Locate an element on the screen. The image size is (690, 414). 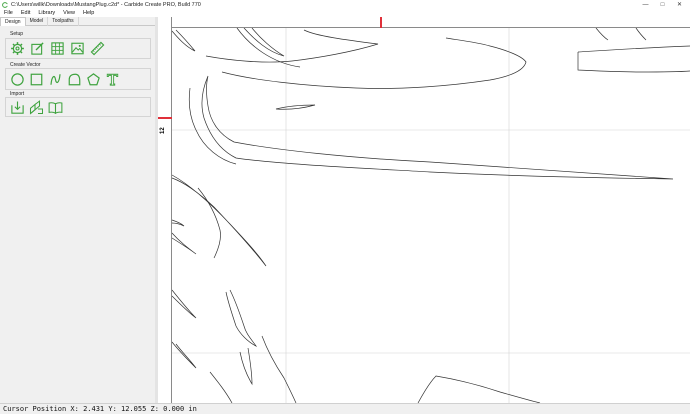
menu-library: Library is located at coordinates (46, 13).